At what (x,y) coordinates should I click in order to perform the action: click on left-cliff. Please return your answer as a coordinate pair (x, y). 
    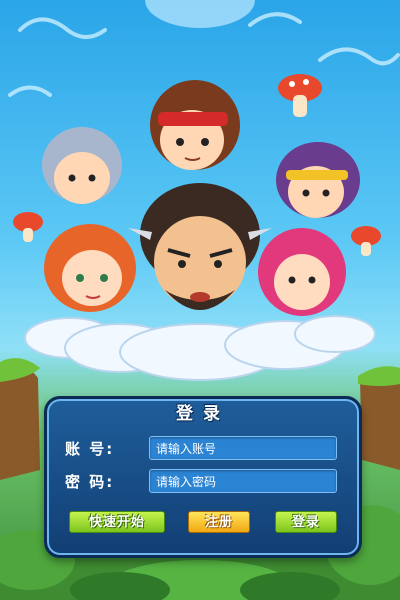
    Looking at the image, I should click on (20, 419).